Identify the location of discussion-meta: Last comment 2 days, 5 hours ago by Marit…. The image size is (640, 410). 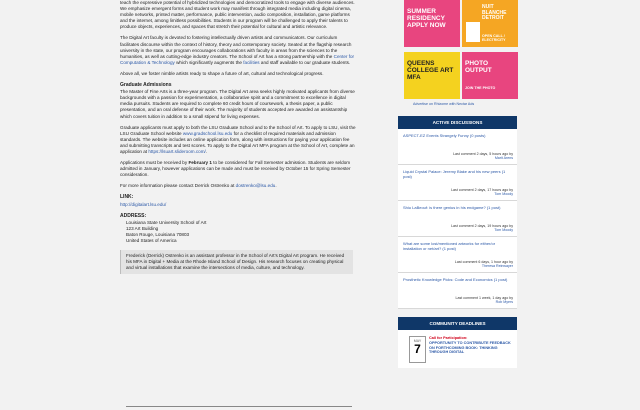
(483, 156).